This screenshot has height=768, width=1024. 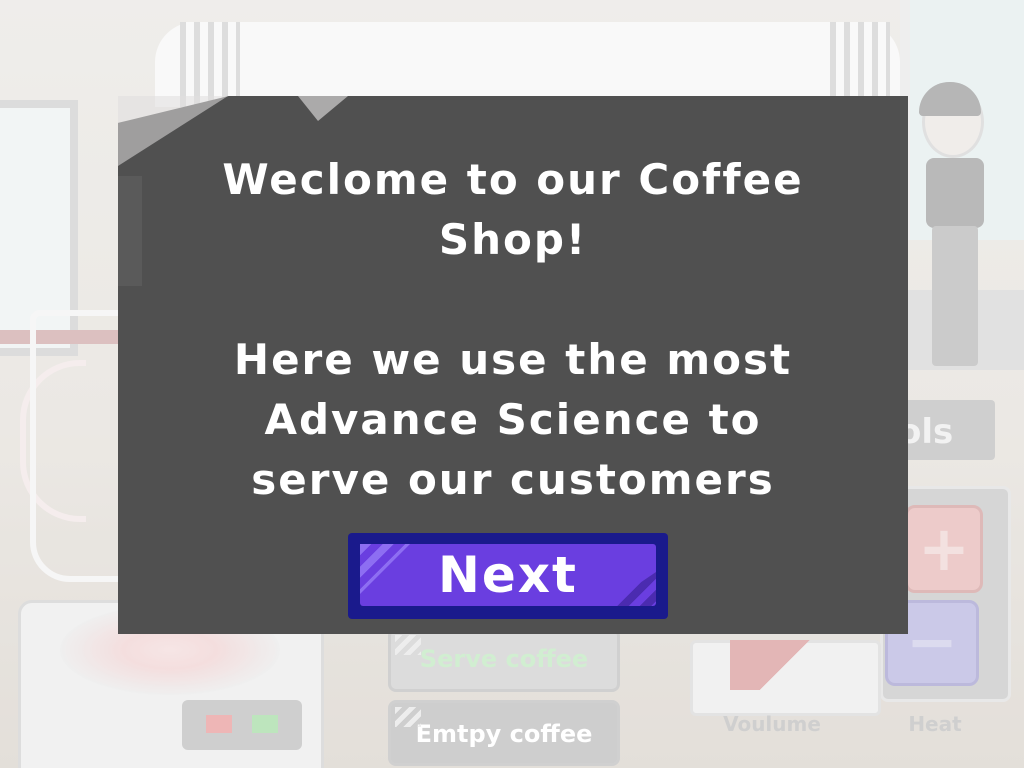 What do you see at coordinates (513, 239) in the screenshot?
I see `dialog-title-line-2: Shop!` at bounding box center [513, 239].